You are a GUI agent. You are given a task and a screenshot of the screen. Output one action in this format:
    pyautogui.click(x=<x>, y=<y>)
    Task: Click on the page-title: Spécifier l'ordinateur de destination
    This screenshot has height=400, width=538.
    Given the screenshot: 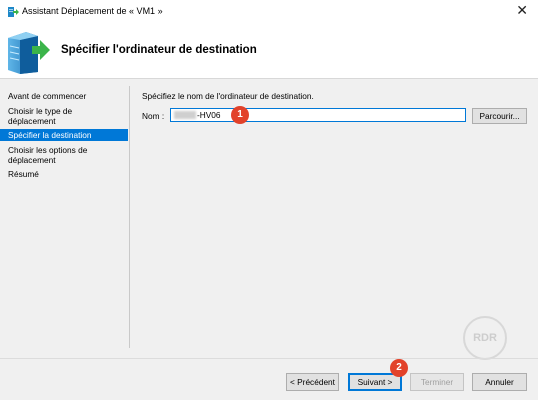 What is the action you would take?
    pyautogui.click(x=159, y=50)
    